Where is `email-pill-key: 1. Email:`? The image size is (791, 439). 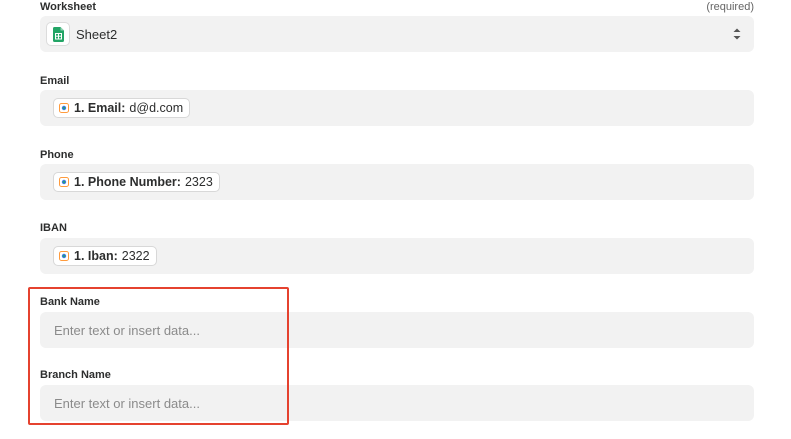
email-pill-key: 1. Email: is located at coordinates (100, 108).